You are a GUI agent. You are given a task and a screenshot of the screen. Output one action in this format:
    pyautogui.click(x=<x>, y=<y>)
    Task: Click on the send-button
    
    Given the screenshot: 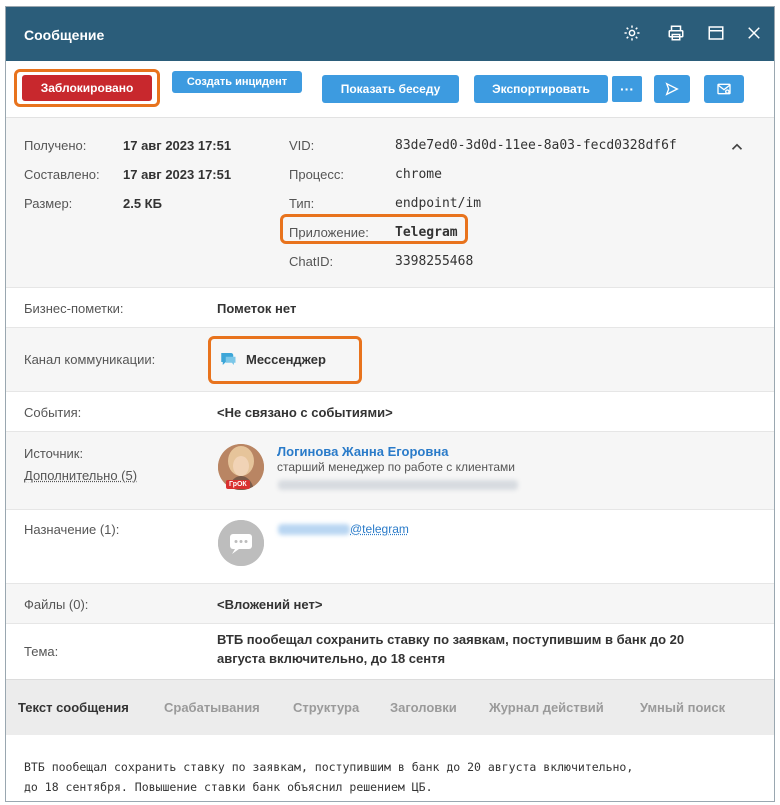 What is the action you would take?
    pyautogui.click(x=672, y=89)
    